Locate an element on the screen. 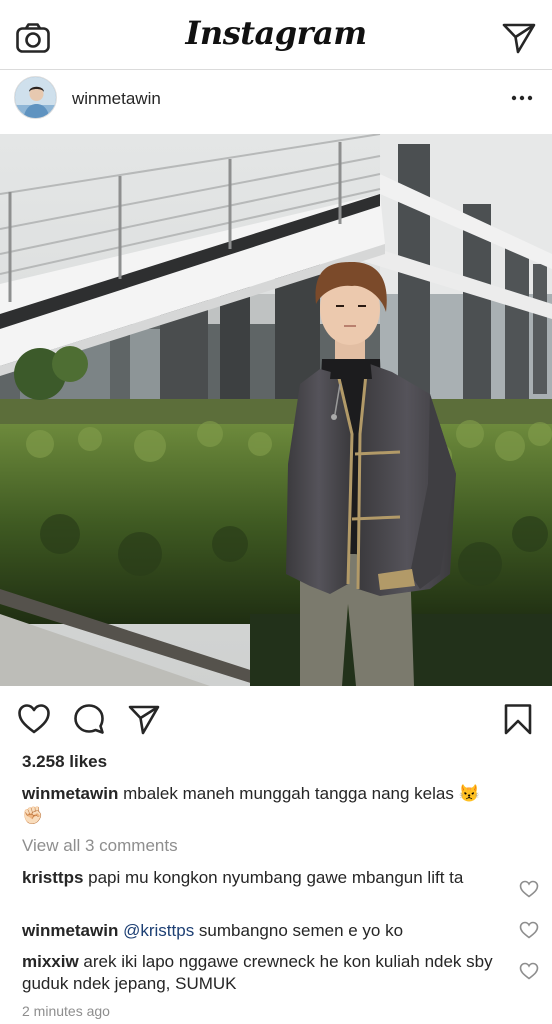 This screenshot has height=1024, width=552. view-all-comments-link: View all 3 comments is located at coordinates (100, 846).